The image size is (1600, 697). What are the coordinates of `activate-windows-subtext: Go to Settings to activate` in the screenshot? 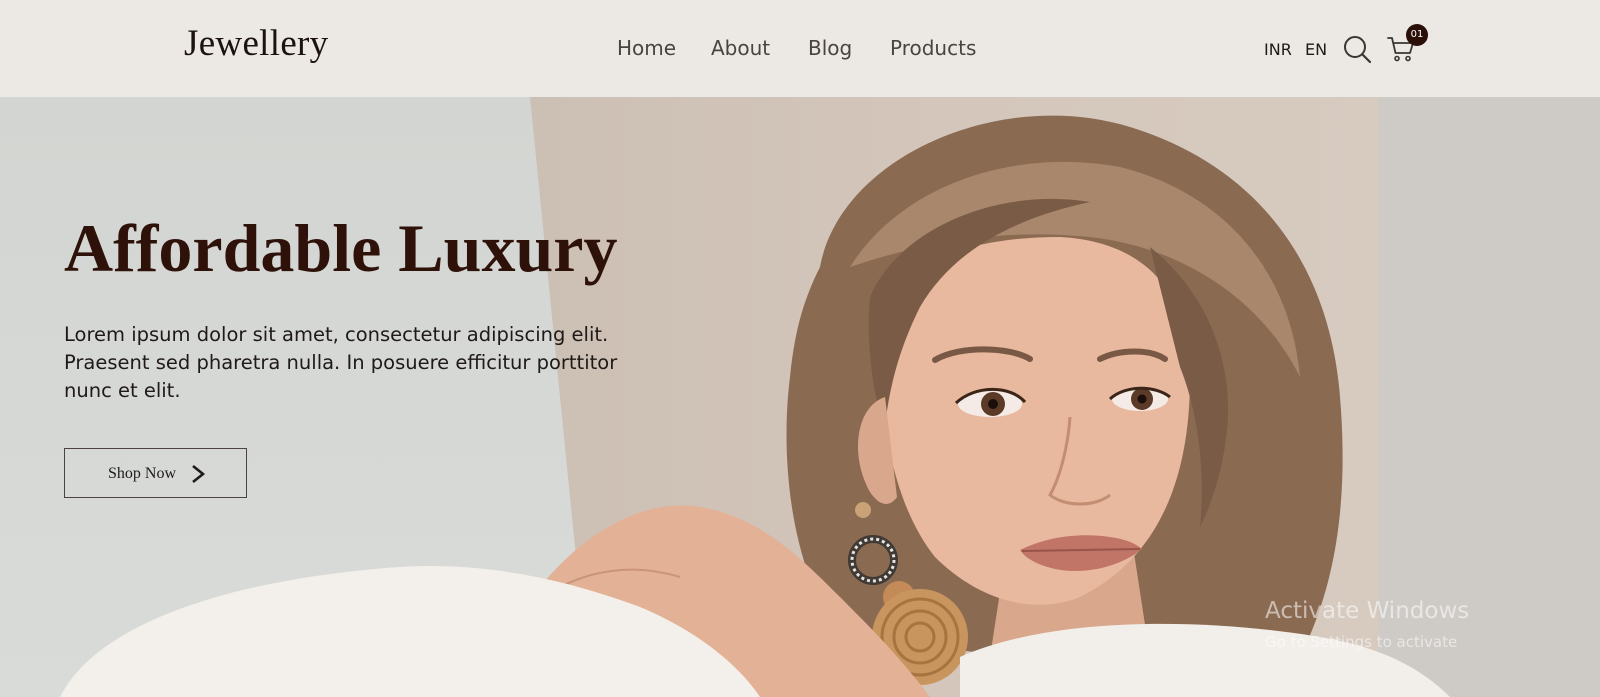 It's located at (1361, 642).